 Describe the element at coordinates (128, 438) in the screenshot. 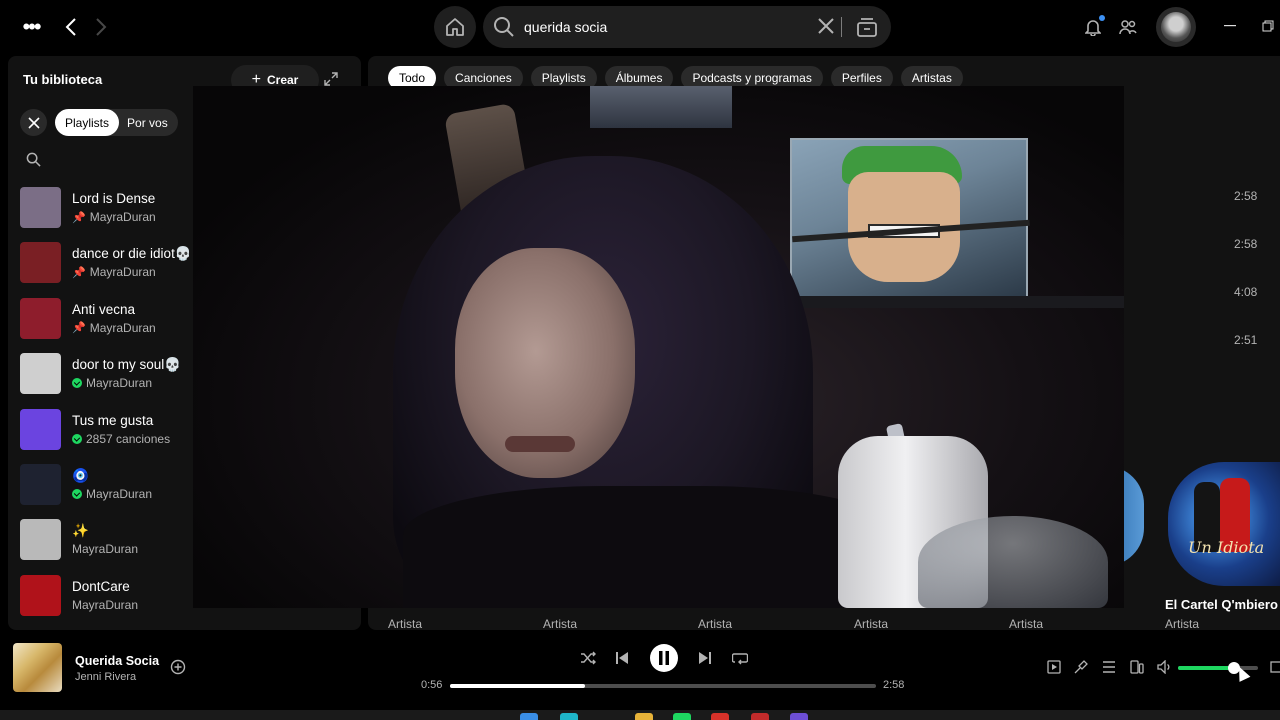

I see `playlist-owner: 2857 canciones` at that location.